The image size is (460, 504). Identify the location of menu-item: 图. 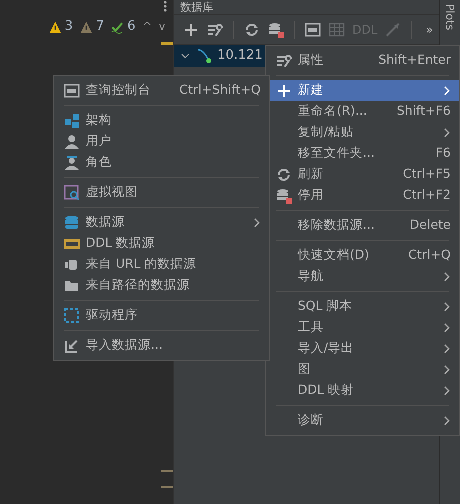
(362, 369).